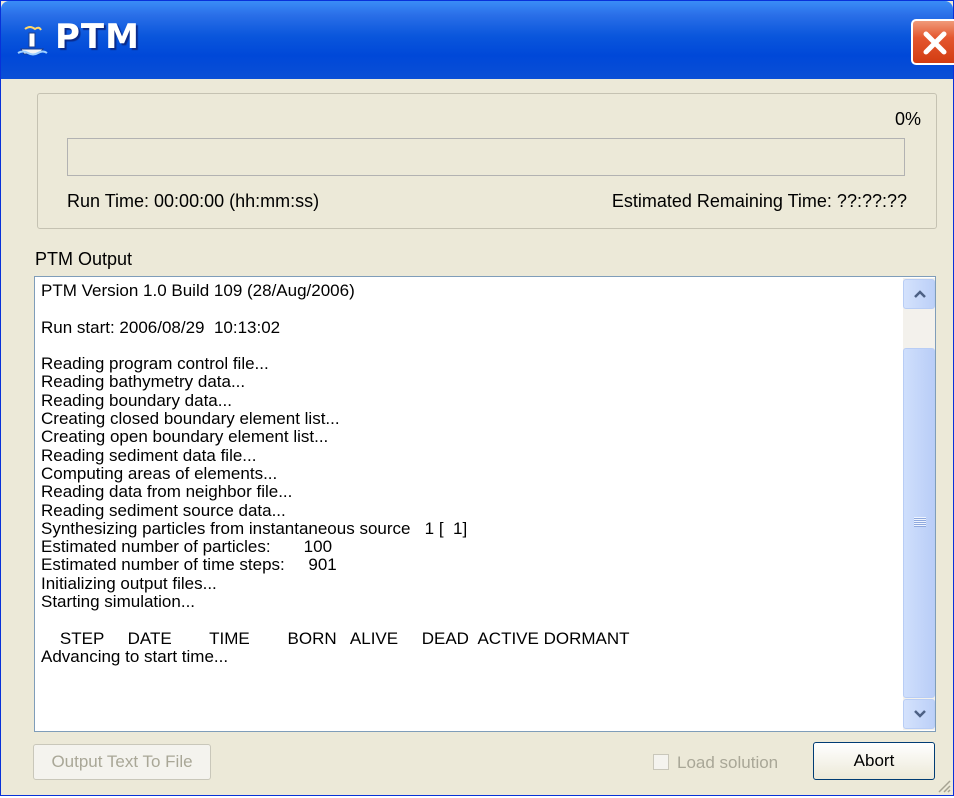  What do you see at coordinates (943, 785) in the screenshot?
I see `resize-grip-icon` at bounding box center [943, 785].